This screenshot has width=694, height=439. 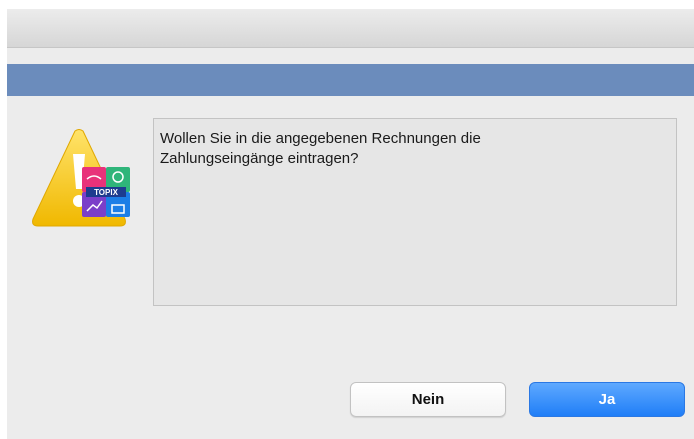 I want to click on header-band, so click(x=350, y=80).